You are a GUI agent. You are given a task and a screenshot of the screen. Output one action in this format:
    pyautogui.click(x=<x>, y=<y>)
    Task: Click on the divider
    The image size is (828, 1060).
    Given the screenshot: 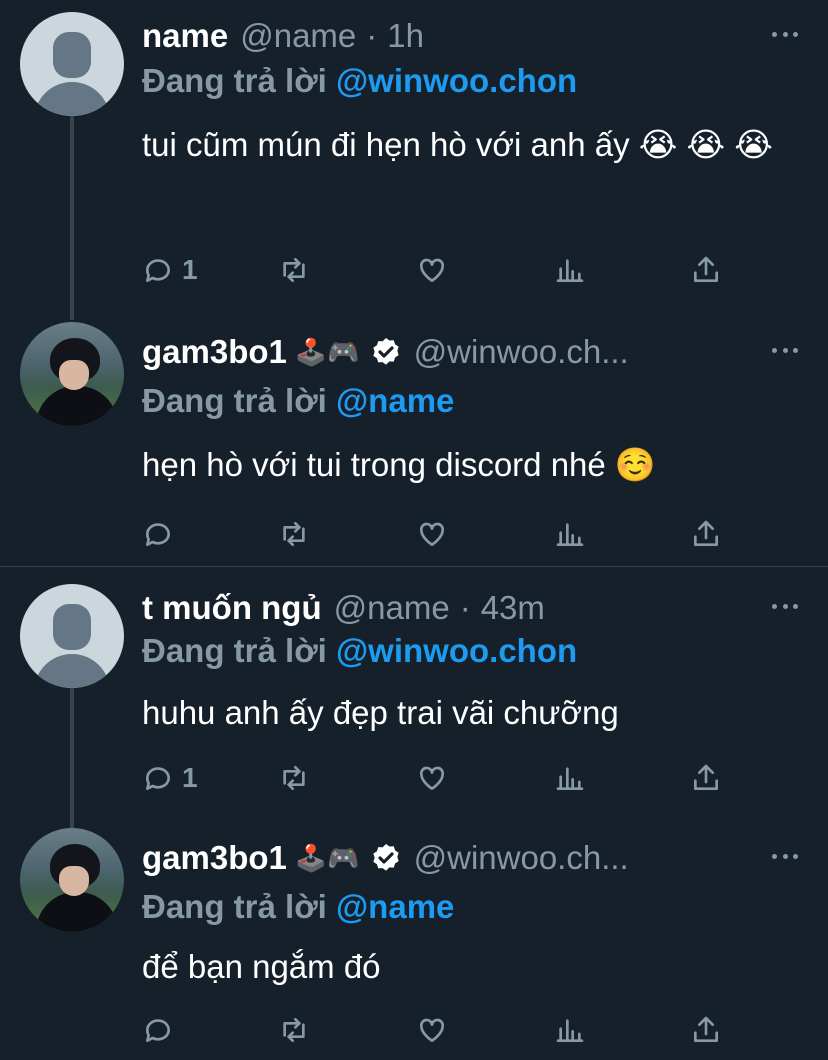 What is the action you would take?
    pyautogui.click(x=414, y=566)
    